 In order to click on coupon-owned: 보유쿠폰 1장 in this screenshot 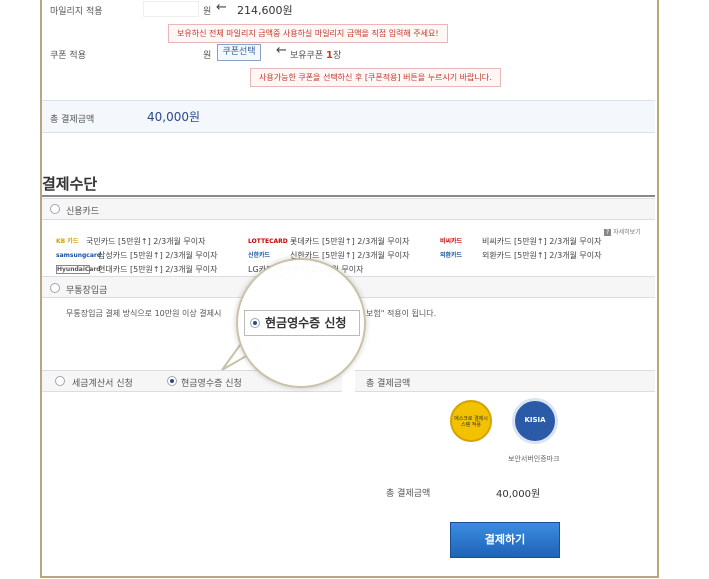, I will do `click(316, 55)`.